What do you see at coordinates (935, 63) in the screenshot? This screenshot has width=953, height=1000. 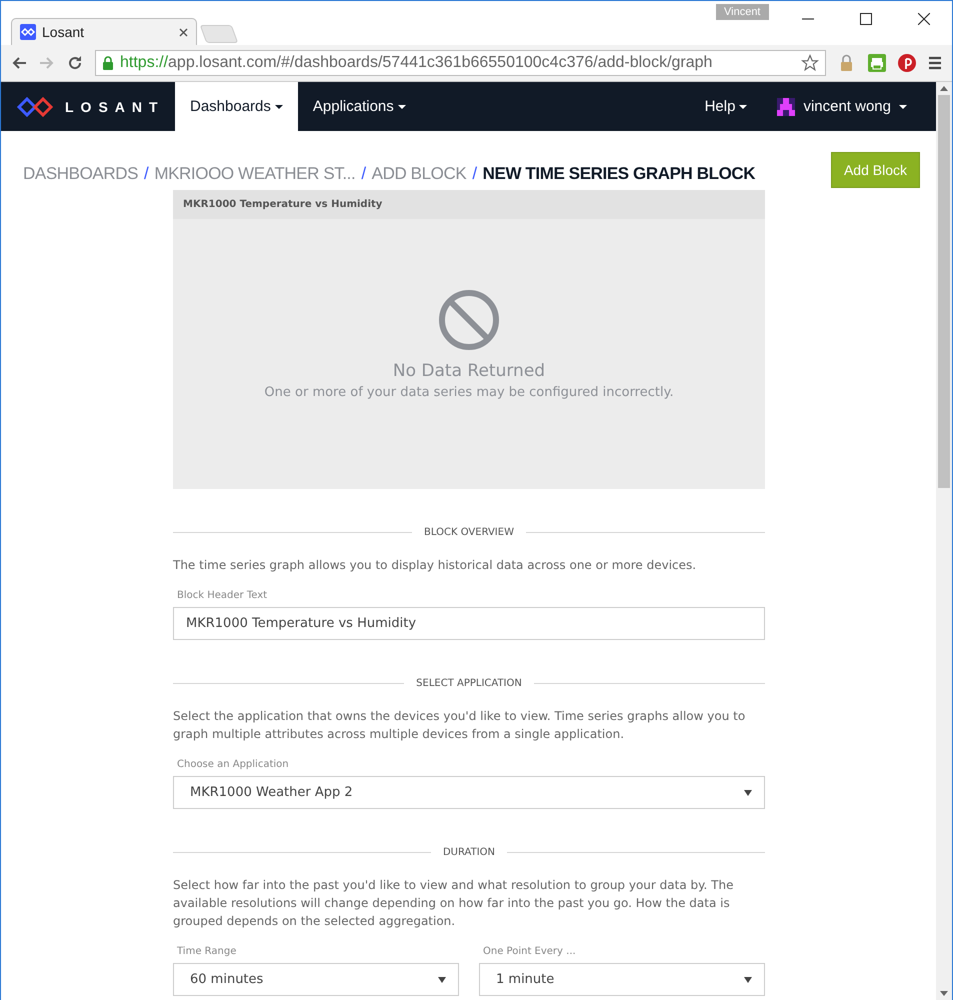 I see `menu-icon` at bounding box center [935, 63].